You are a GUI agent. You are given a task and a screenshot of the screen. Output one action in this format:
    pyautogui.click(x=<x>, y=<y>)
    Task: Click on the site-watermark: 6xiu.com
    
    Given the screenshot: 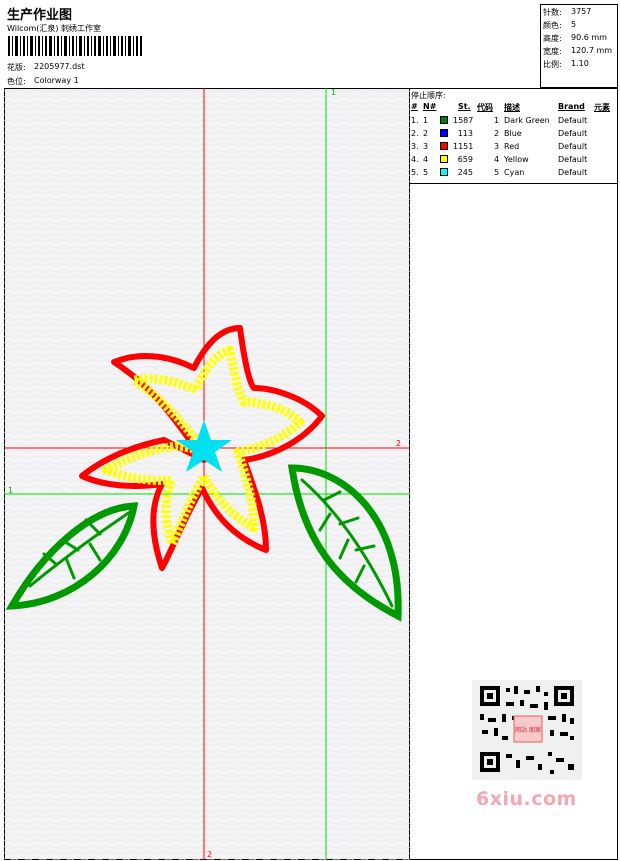 What is the action you would take?
    pyautogui.click(x=526, y=799)
    